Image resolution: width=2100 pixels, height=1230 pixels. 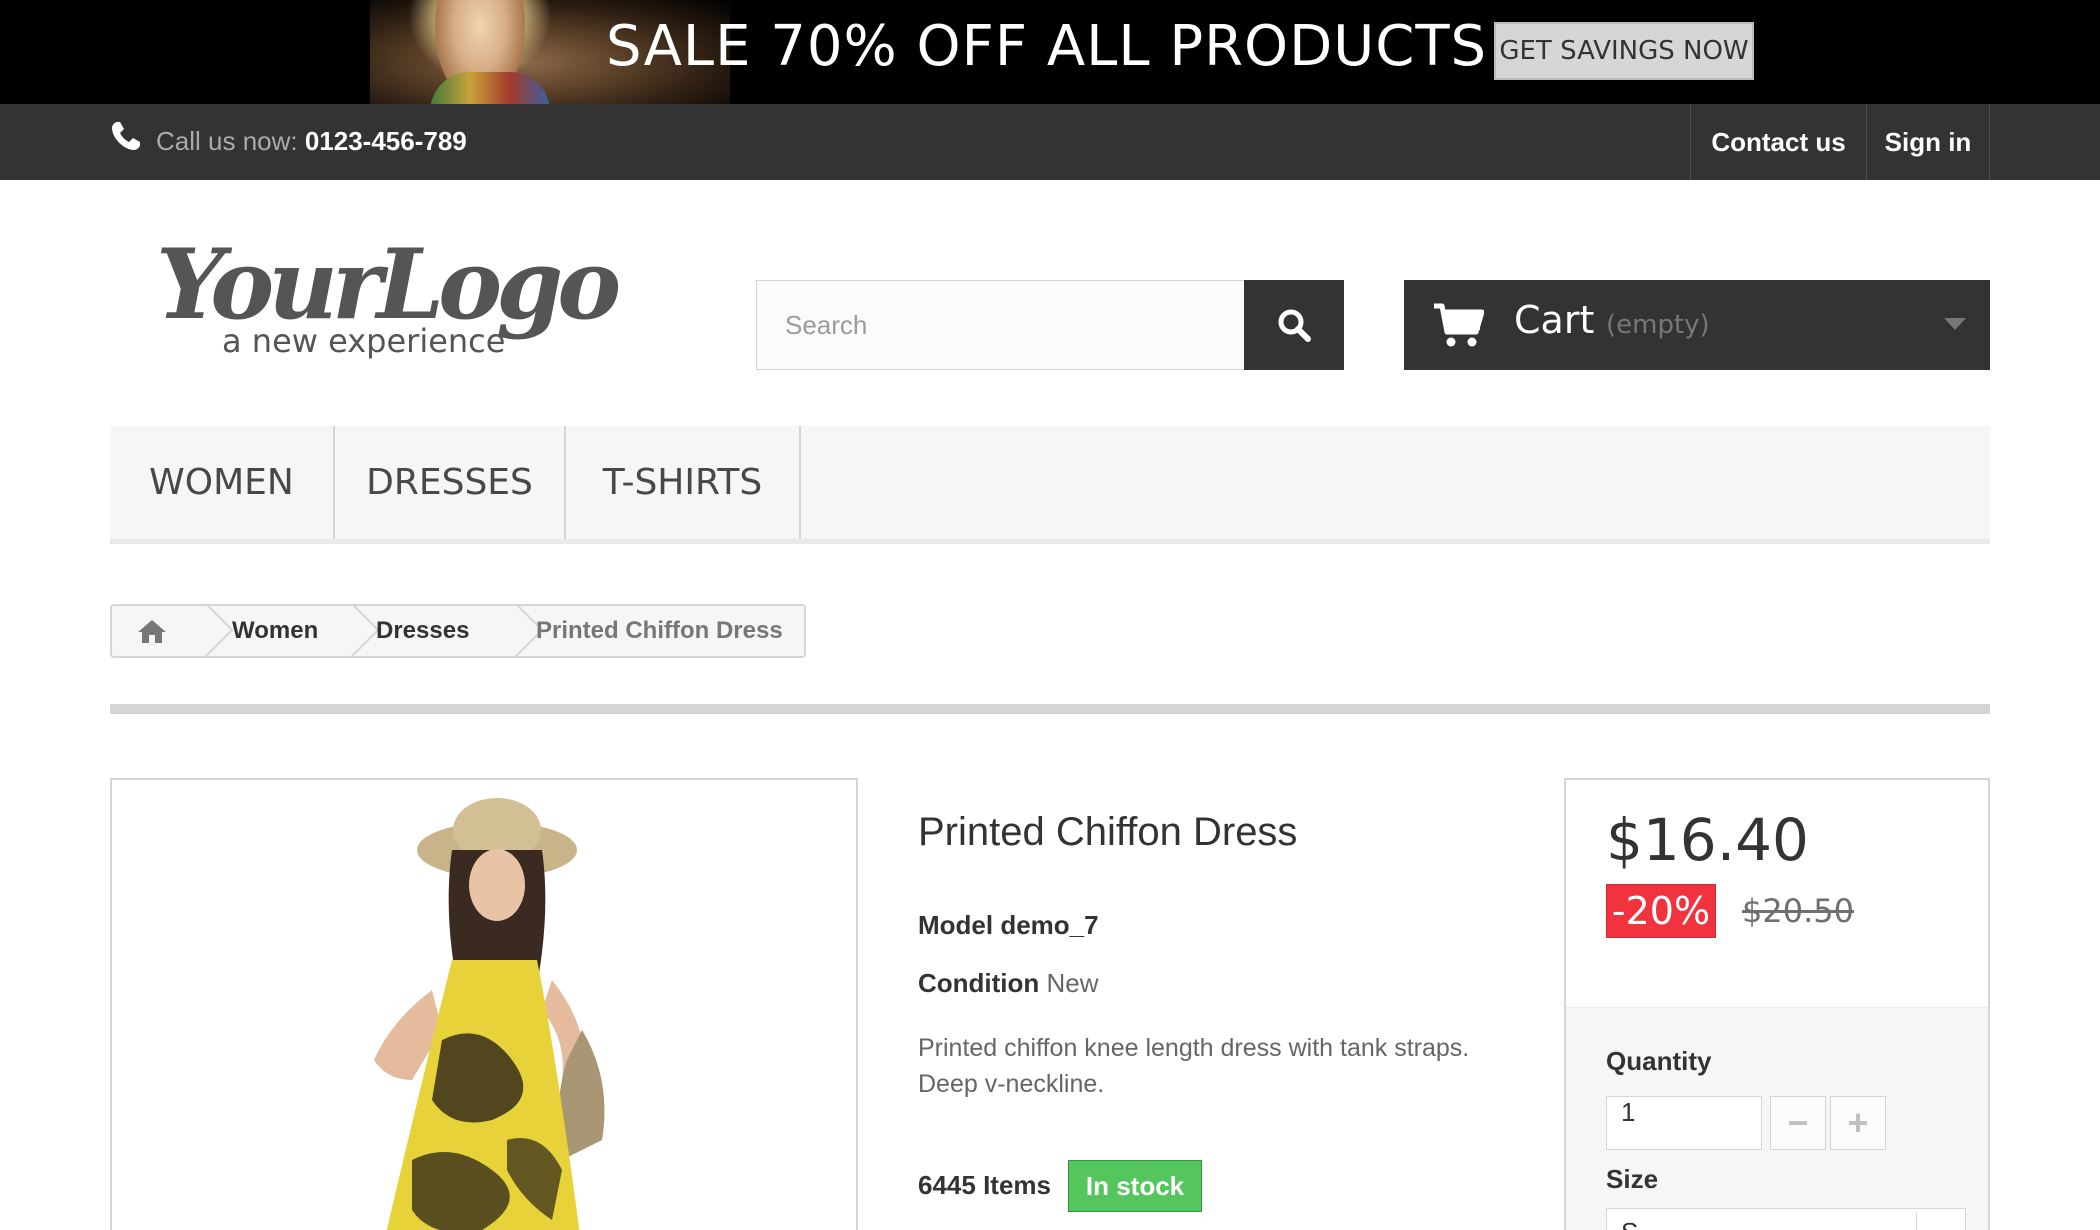 I want to click on product-condition: Condition New, so click(x=1008, y=983).